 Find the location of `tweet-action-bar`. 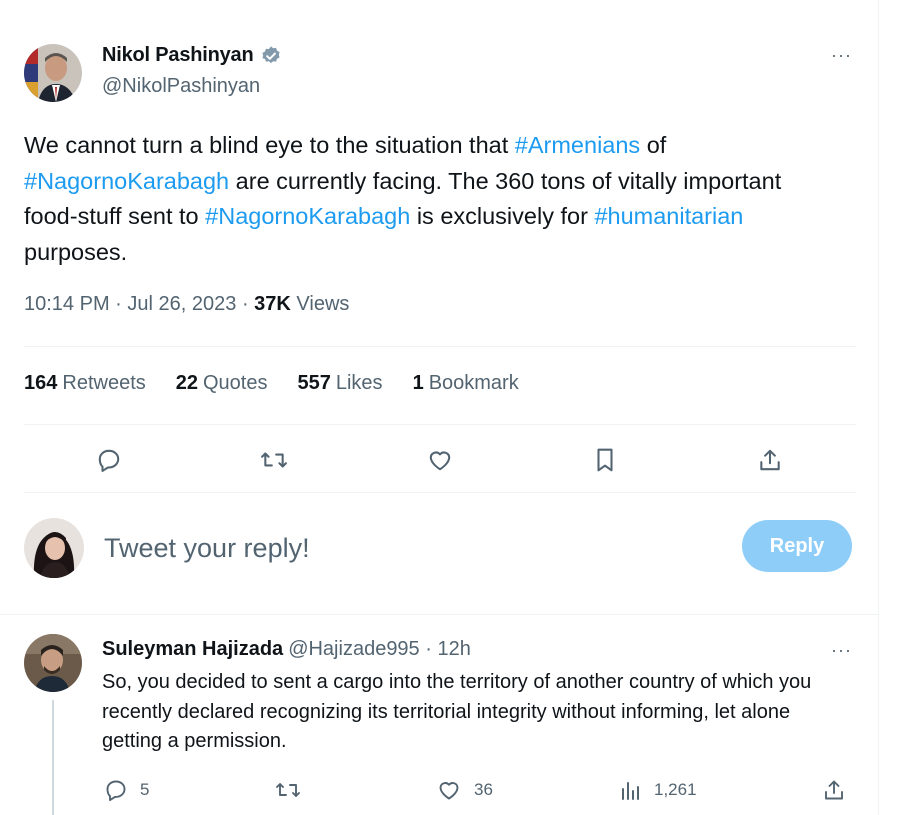

tweet-action-bar is located at coordinates (439, 460).